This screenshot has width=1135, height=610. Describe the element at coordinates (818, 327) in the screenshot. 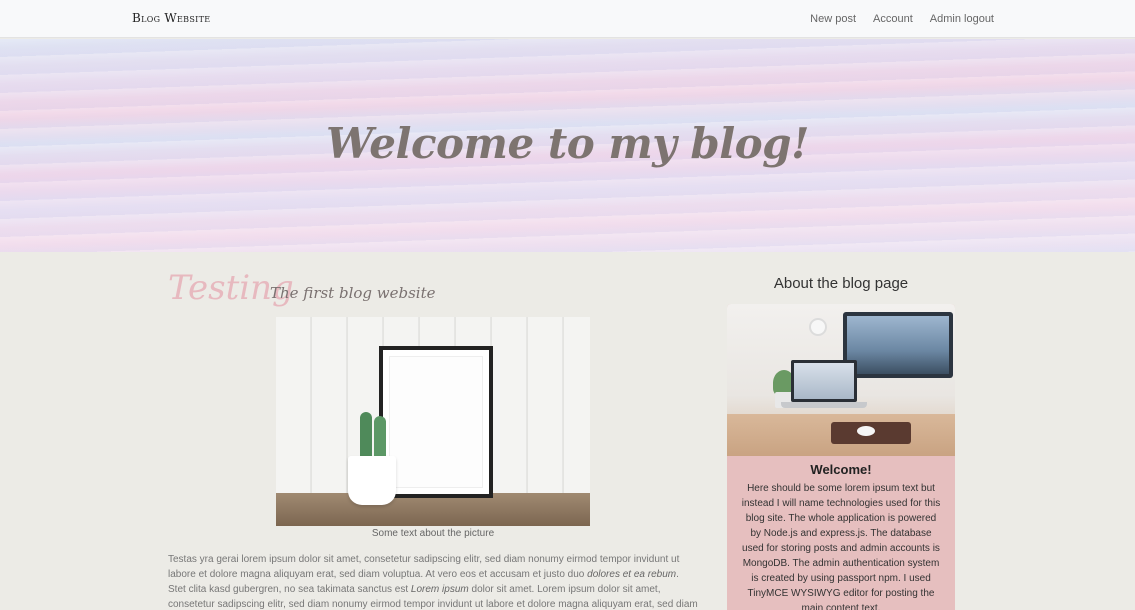

I see `lamp-shape` at that location.